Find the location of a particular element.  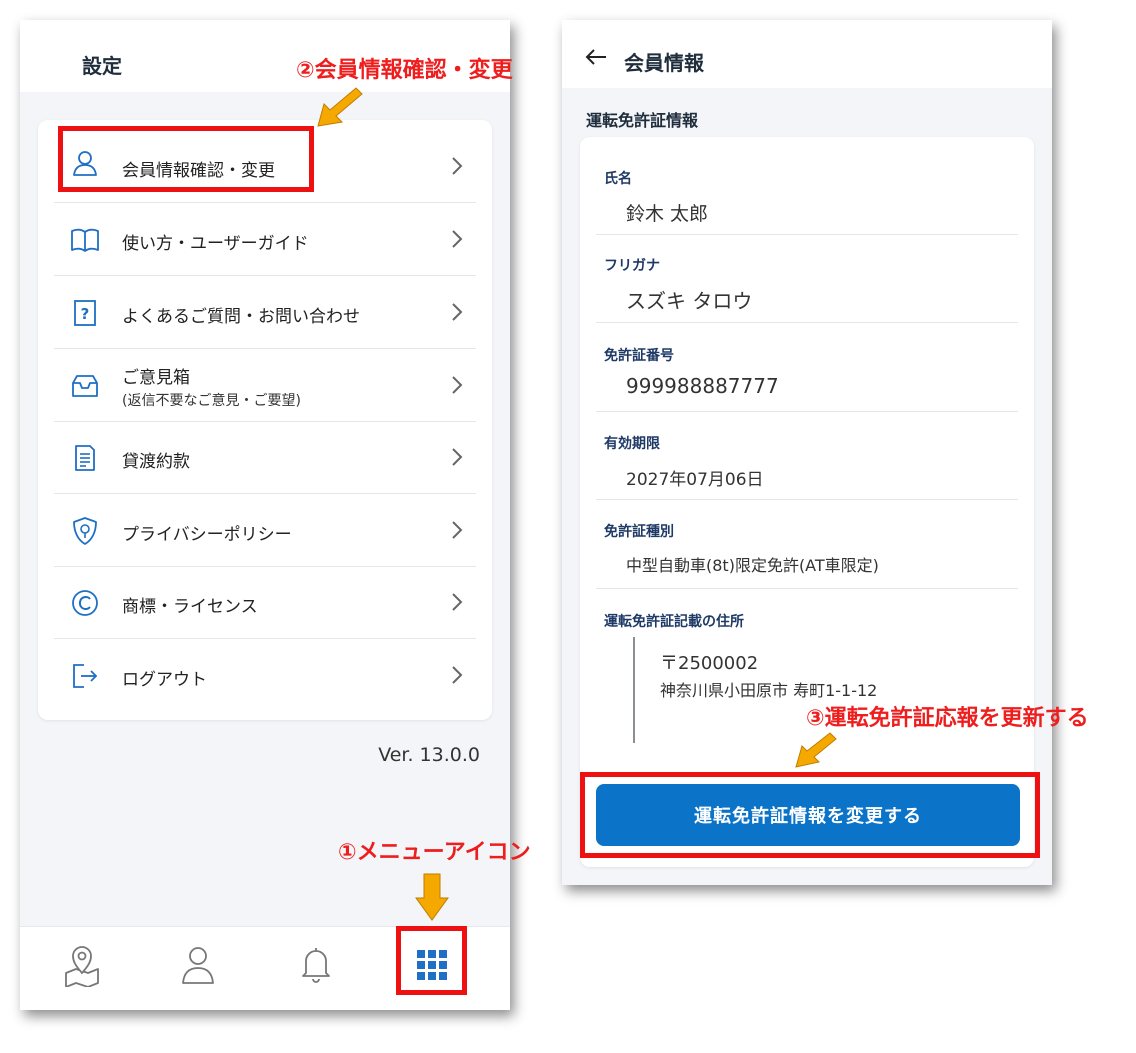

address-line: 神奈川県小田原市 寿町1-1-12 is located at coordinates (769, 690).